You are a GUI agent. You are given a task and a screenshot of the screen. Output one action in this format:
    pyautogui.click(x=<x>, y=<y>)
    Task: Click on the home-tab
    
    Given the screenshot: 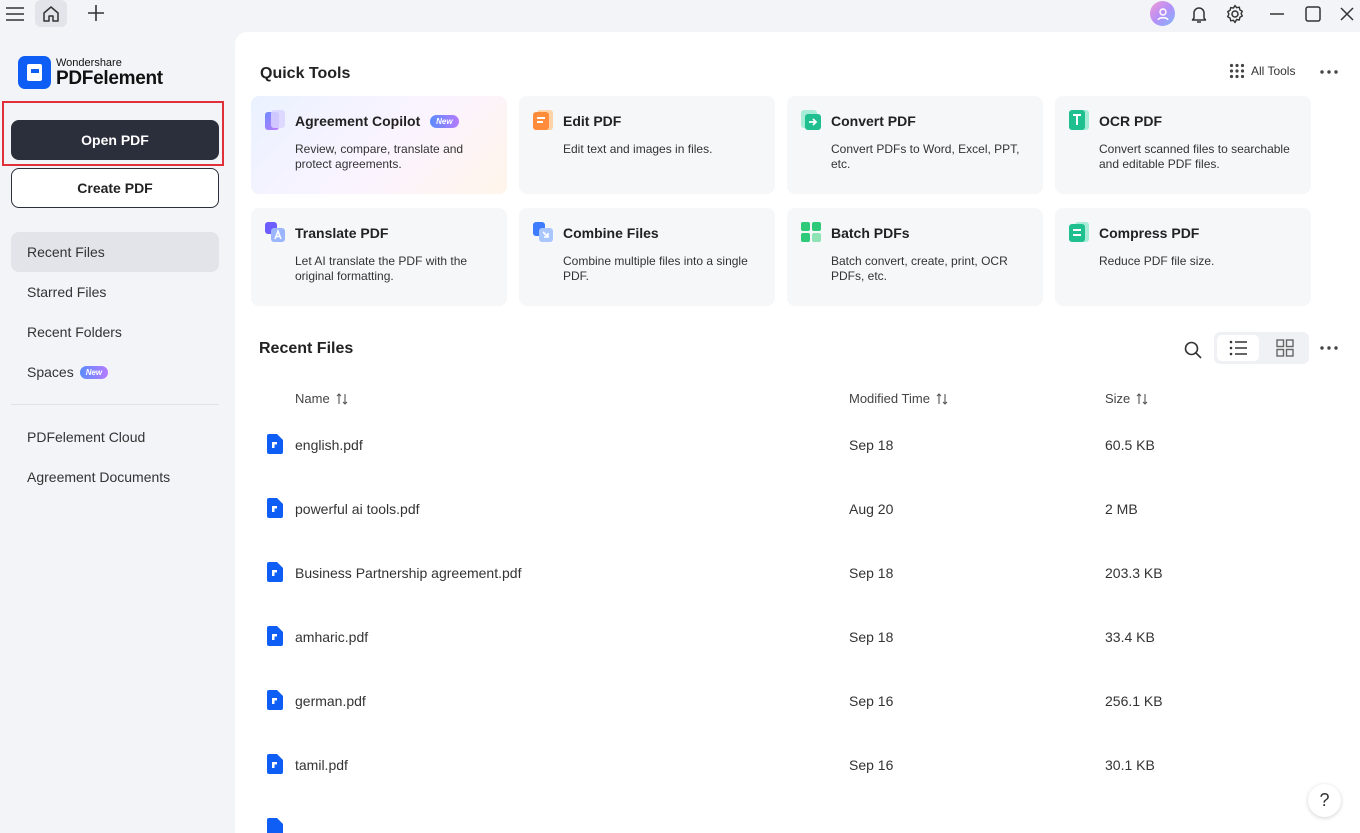 What is the action you would take?
    pyautogui.click(x=51, y=13)
    